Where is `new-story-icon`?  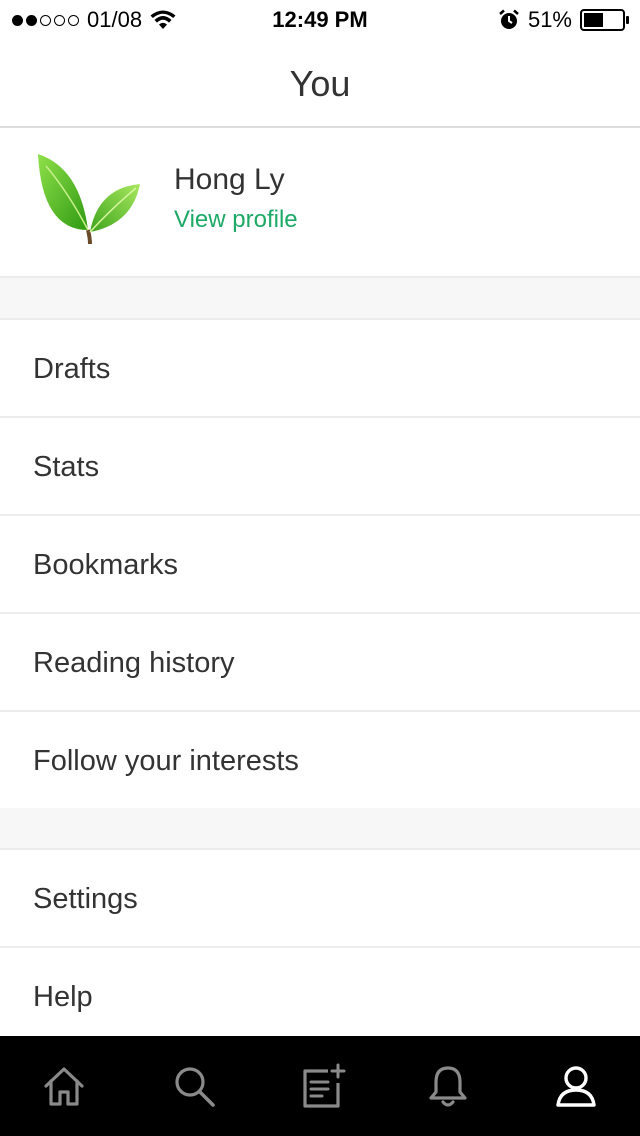
new-story-icon is located at coordinates (324, 1085).